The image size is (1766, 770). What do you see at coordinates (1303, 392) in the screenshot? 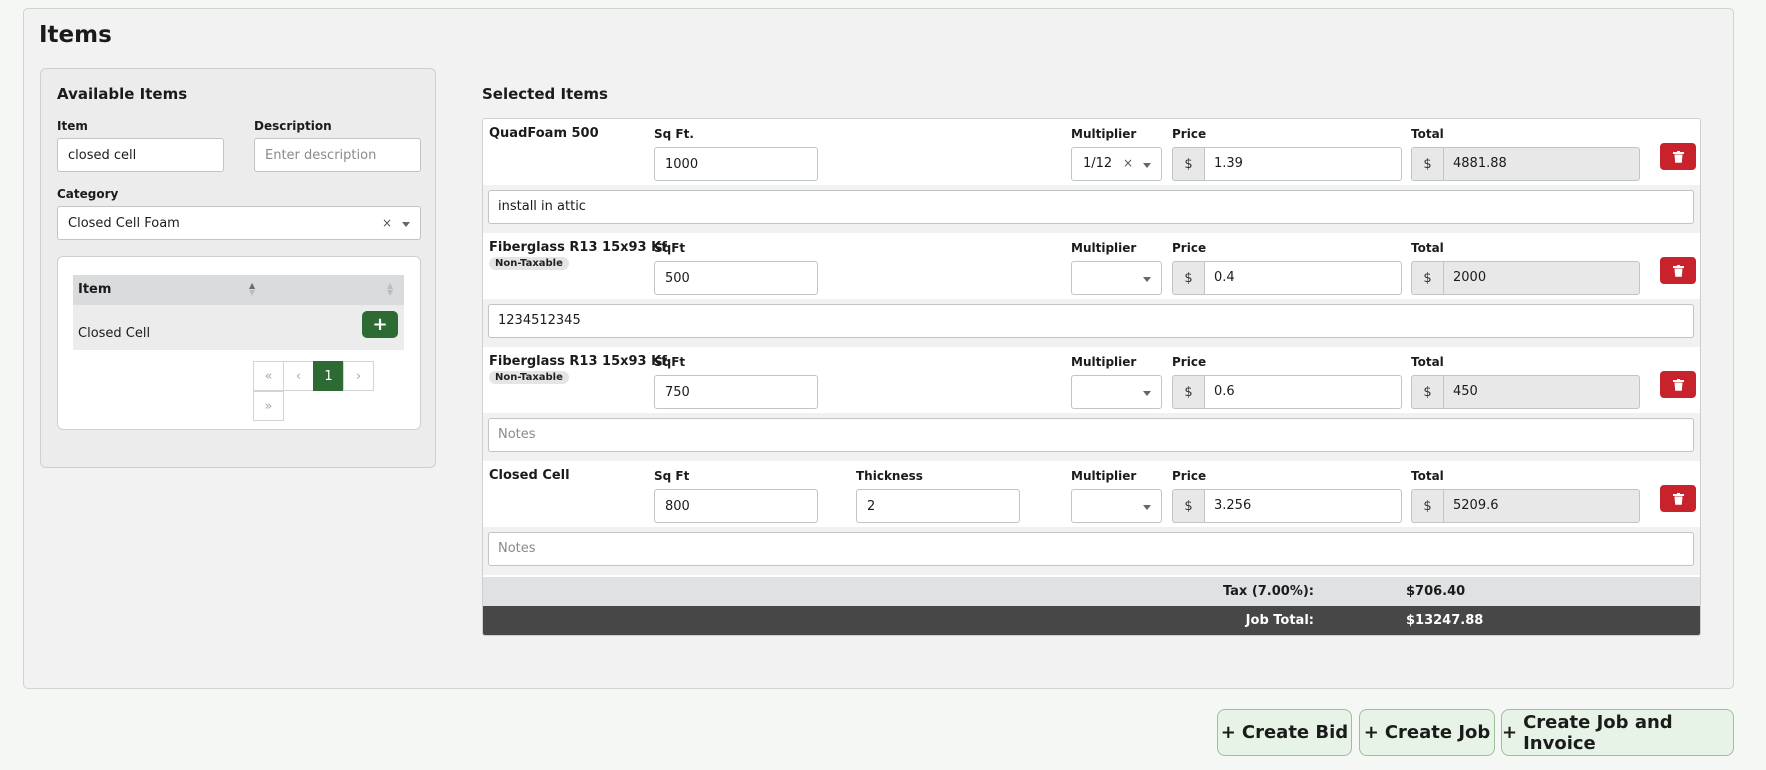
I see `price-input: 0.6` at bounding box center [1303, 392].